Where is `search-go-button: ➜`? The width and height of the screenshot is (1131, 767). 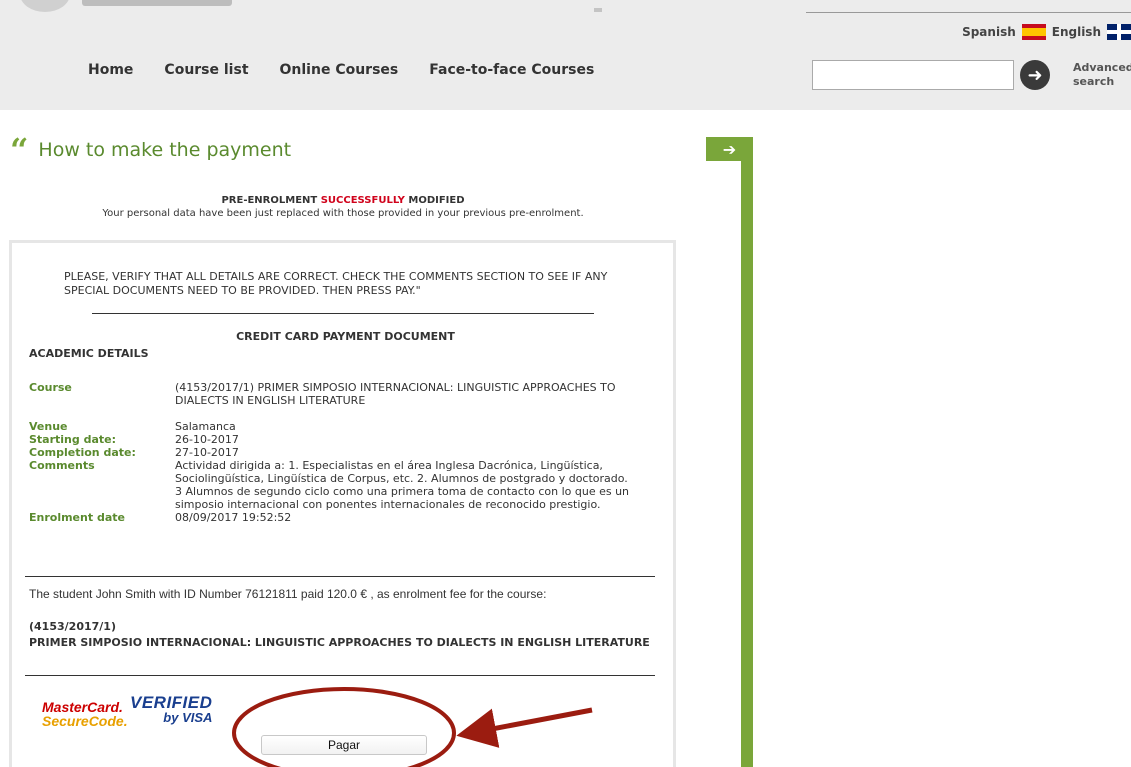 search-go-button: ➜ is located at coordinates (1035, 75).